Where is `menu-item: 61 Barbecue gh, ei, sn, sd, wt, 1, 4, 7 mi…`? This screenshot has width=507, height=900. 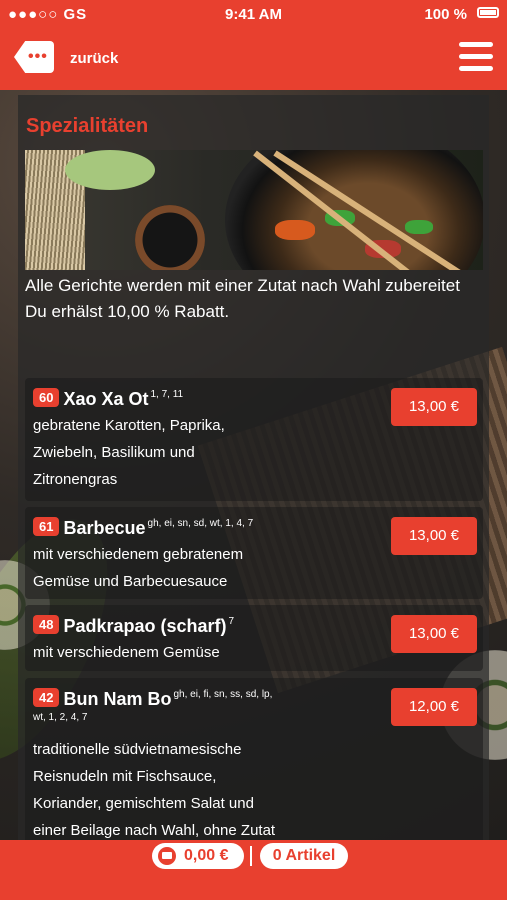 menu-item: 61 Barbecue gh, ei, sn, sd, wt, 1, 4, 7 mi… is located at coordinates (254, 553).